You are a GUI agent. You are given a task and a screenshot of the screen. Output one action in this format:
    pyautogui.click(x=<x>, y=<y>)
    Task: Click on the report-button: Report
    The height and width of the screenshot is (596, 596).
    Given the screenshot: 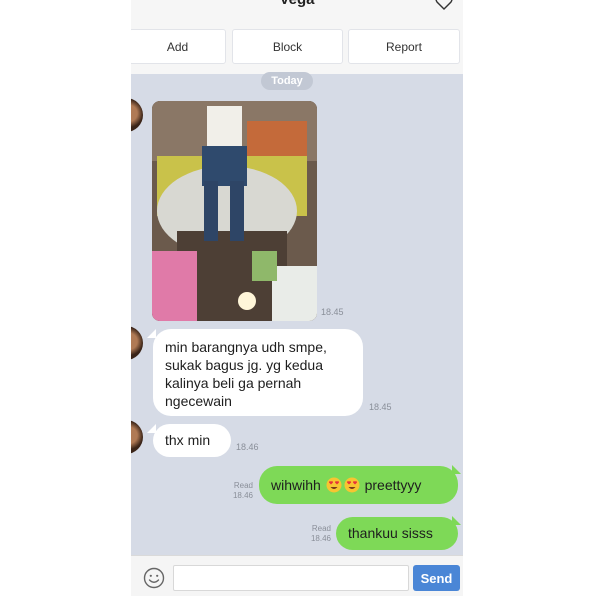 What is the action you would take?
    pyautogui.click(x=404, y=46)
    